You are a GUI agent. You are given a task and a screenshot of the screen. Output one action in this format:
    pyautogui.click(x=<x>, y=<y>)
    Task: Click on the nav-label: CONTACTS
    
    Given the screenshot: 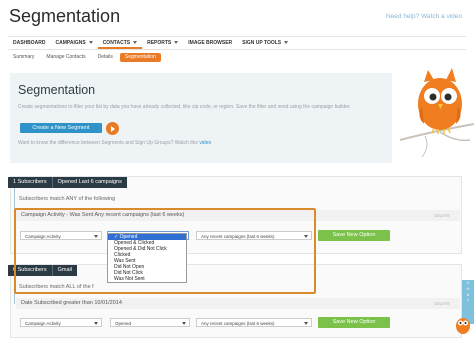 What is the action you would take?
    pyautogui.click(x=116, y=43)
    